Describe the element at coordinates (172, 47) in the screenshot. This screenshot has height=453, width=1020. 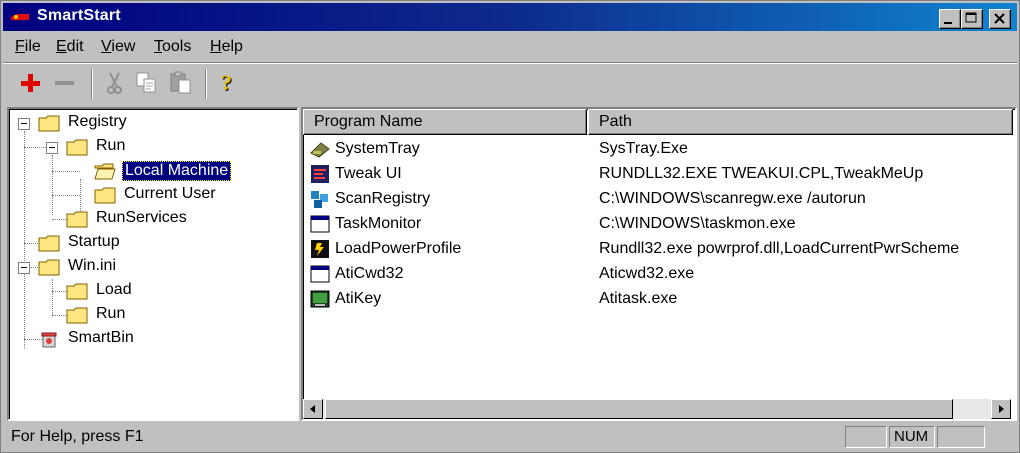
I see `menu-tools: Tools` at that location.